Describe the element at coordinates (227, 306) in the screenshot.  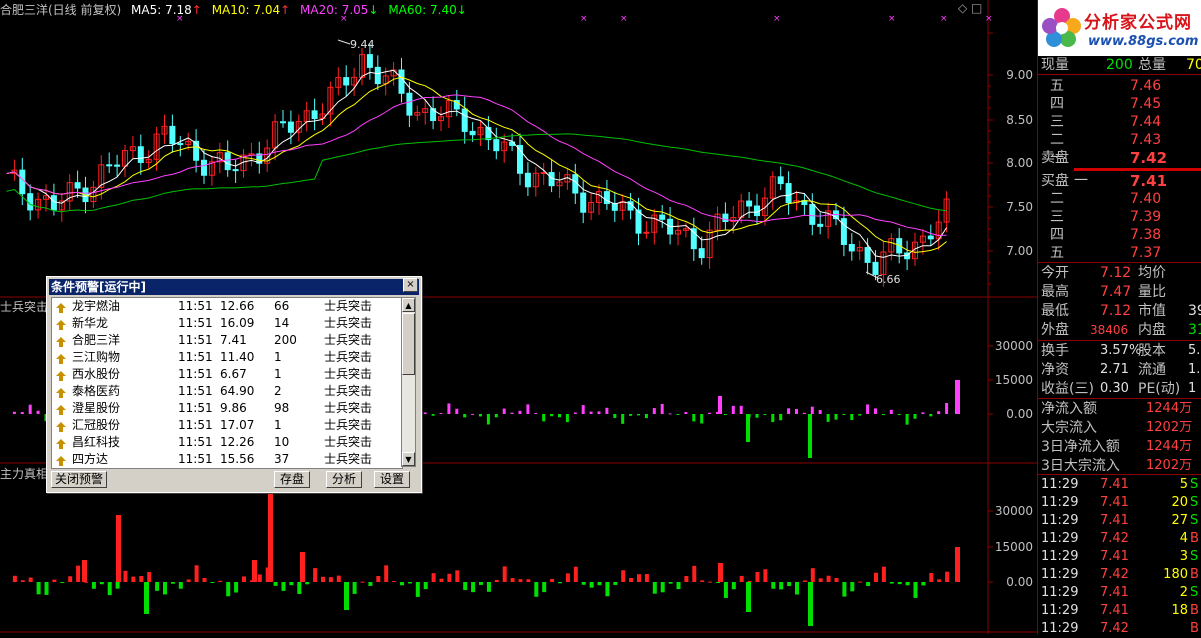
I see `alert-row: 龙宇燃油 11:51 12.66 66 士兵突击` at that location.